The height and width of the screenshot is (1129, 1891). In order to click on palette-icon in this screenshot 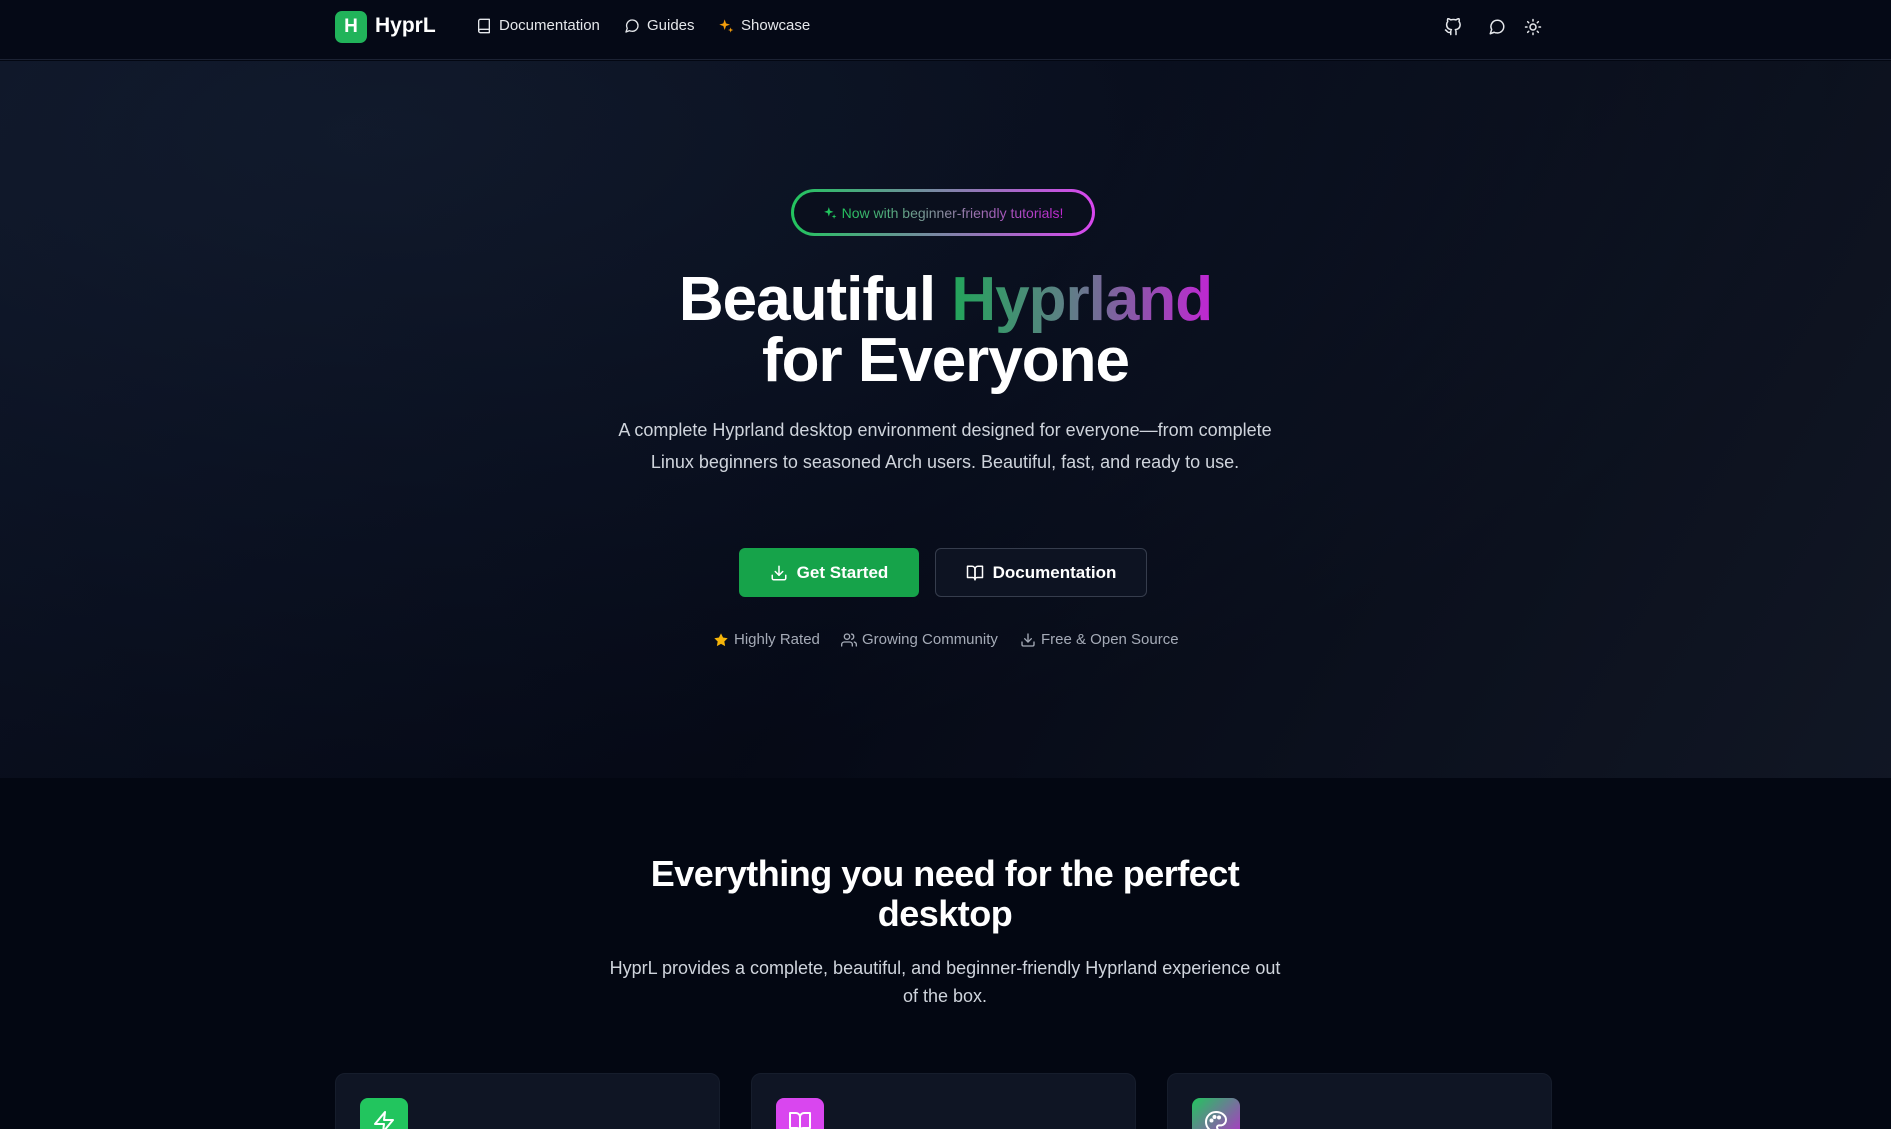, I will do `click(1216, 1113)`.